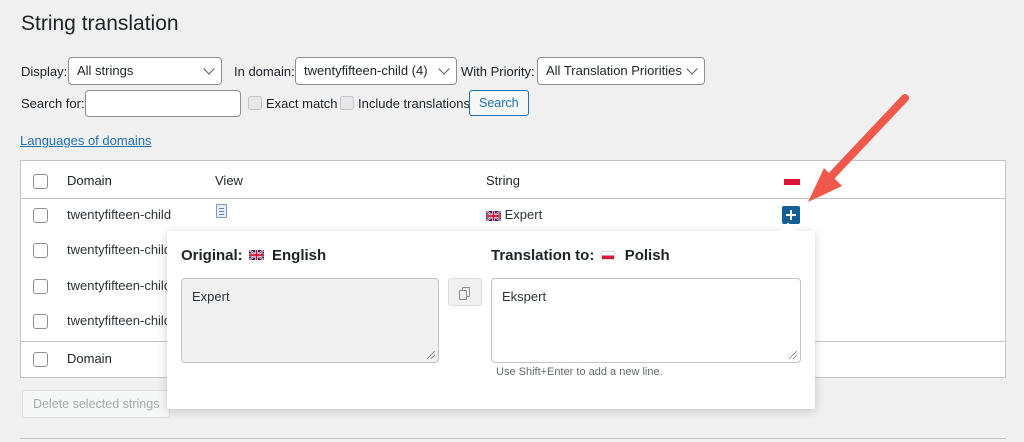  What do you see at coordinates (40, 181) in the screenshot?
I see `select-all-checkbox` at bounding box center [40, 181].